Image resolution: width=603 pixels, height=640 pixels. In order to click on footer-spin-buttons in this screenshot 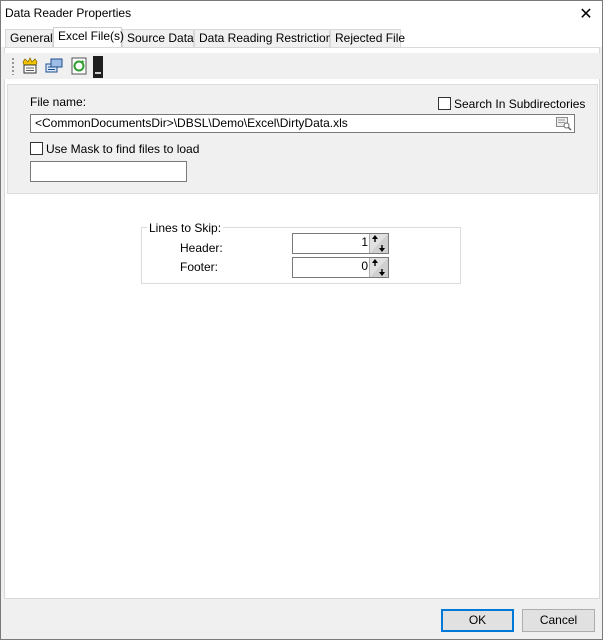, I will do `click(378, 267)`.